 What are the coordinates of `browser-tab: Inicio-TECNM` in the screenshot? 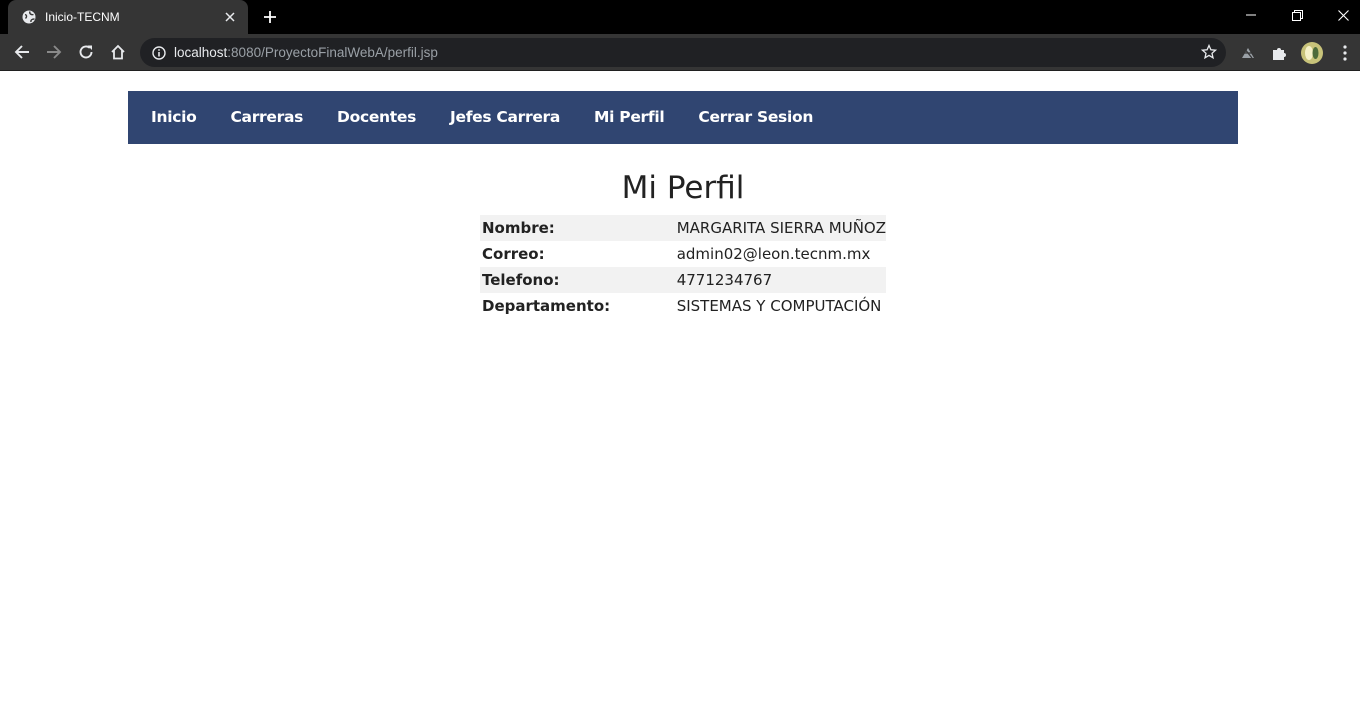 It's located at (128, 17).